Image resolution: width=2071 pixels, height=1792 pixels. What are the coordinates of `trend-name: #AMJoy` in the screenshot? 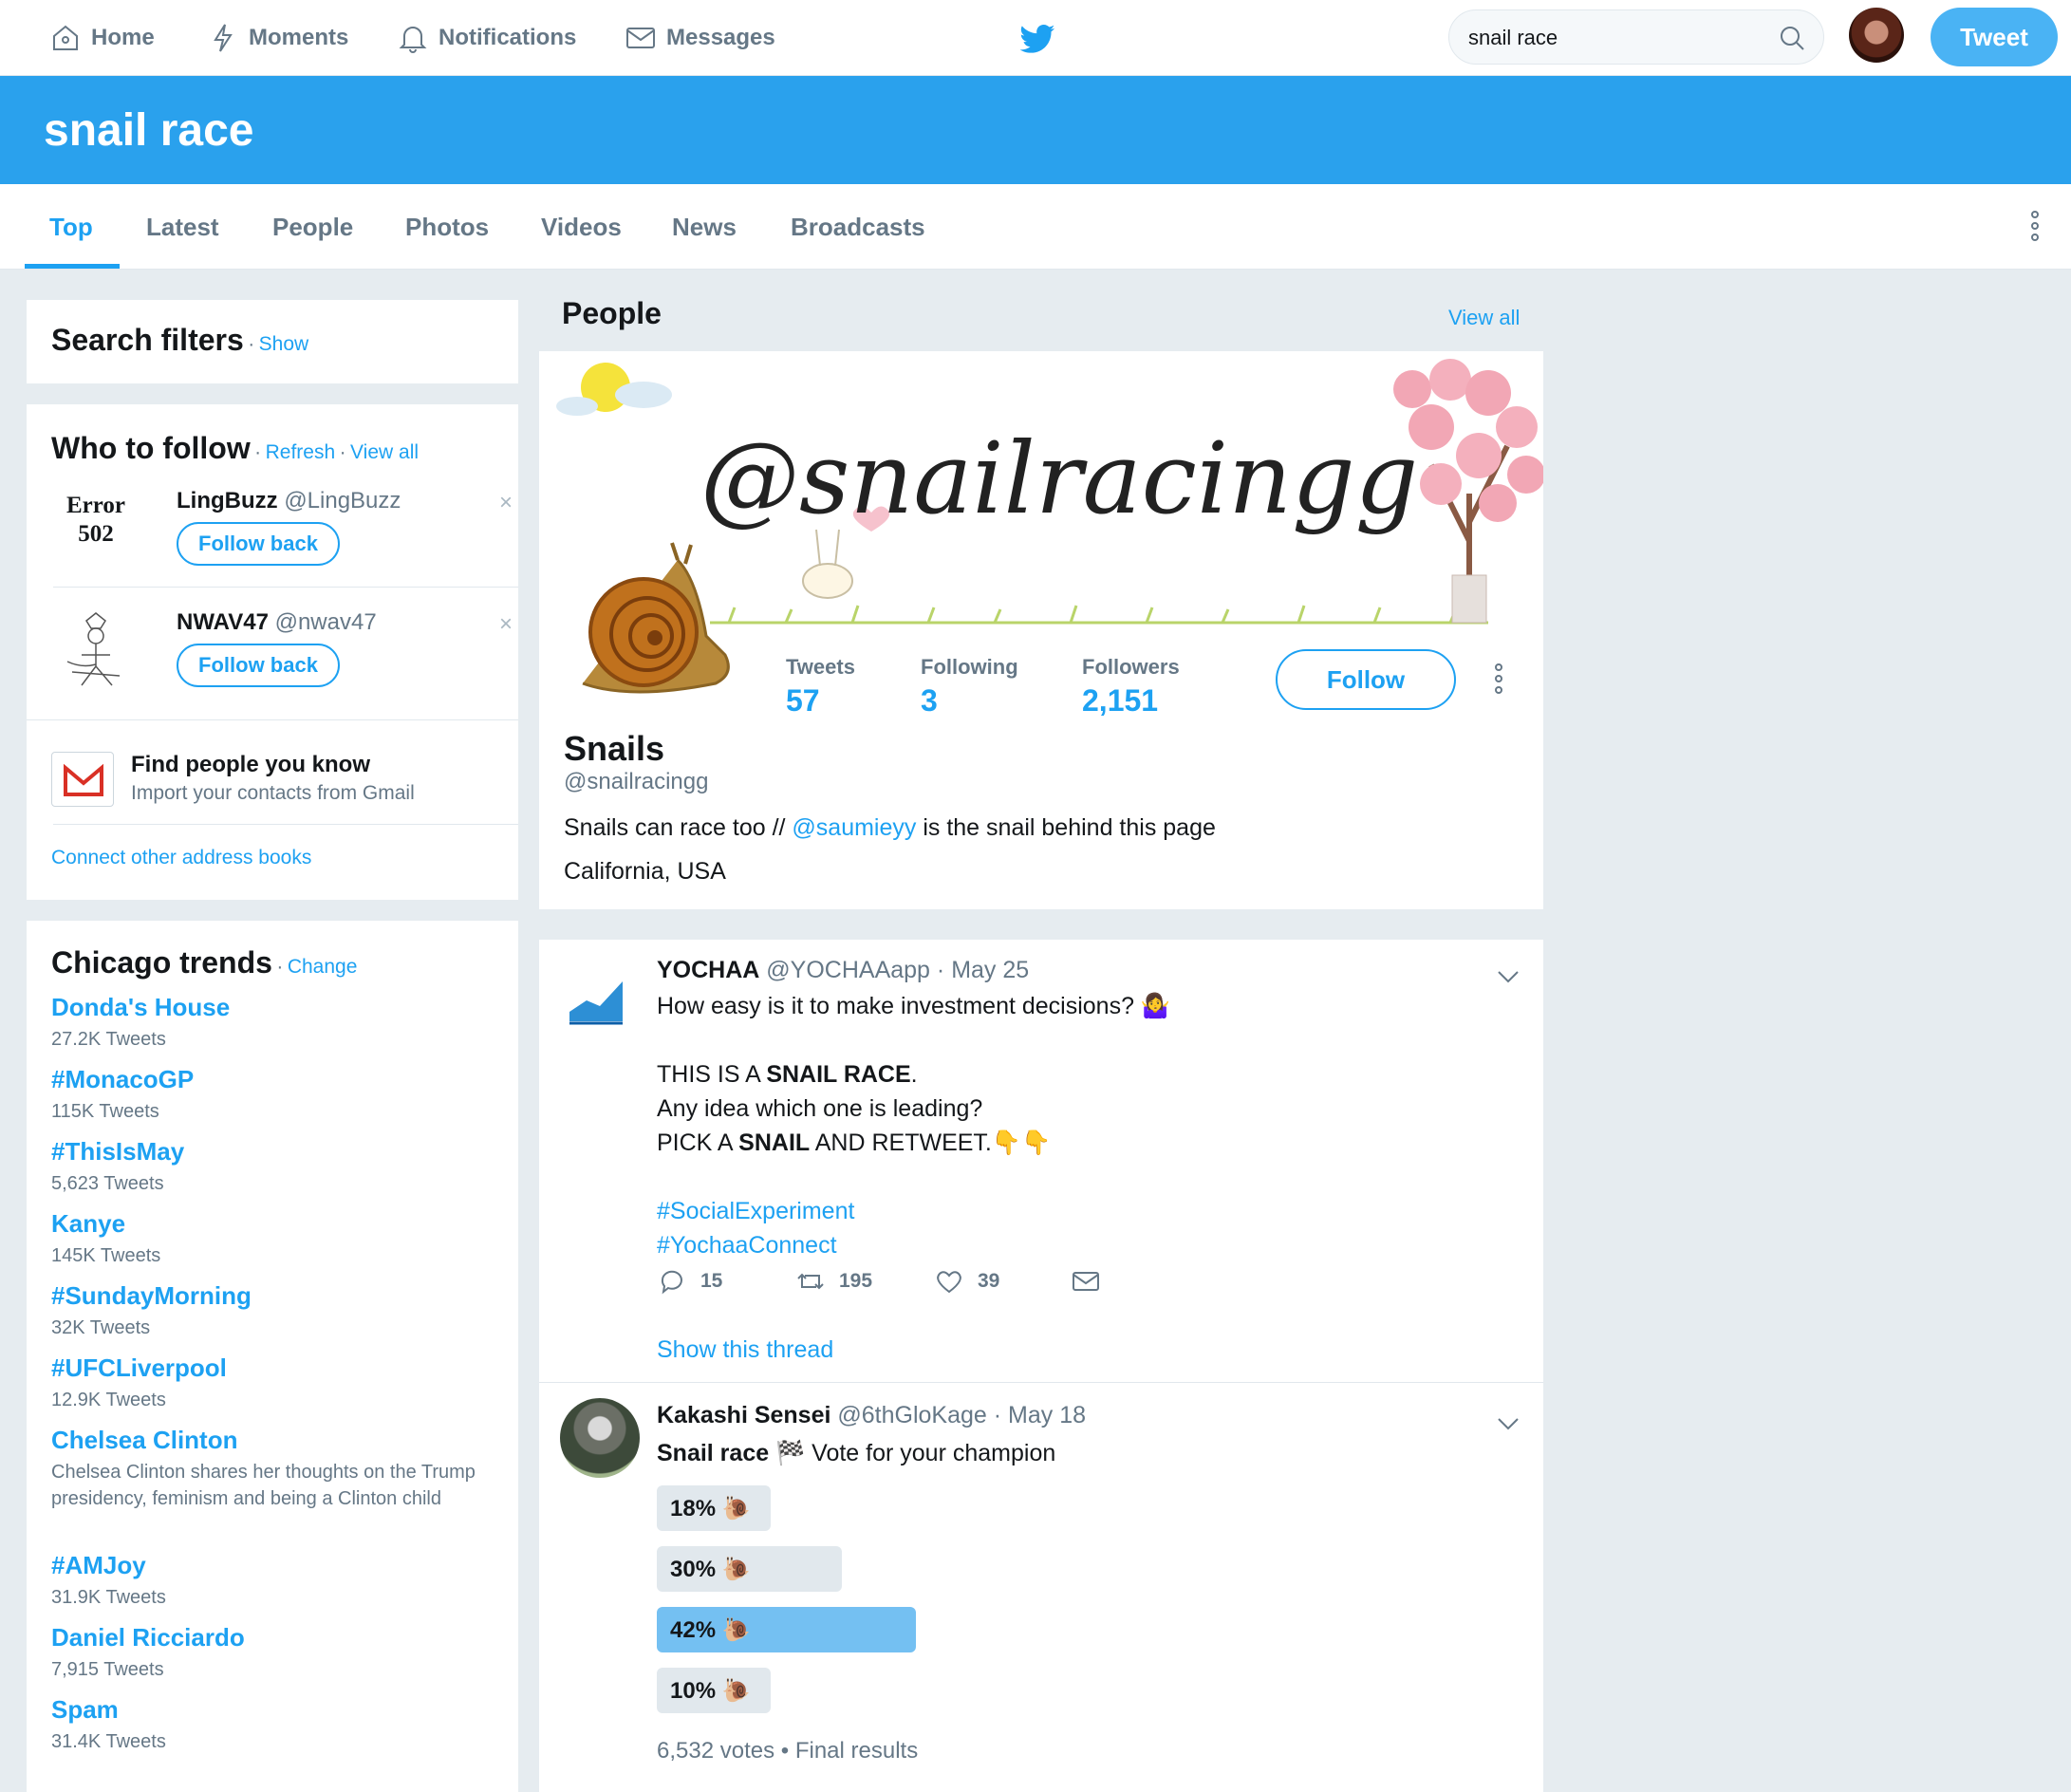 It's located at (99, 1565).